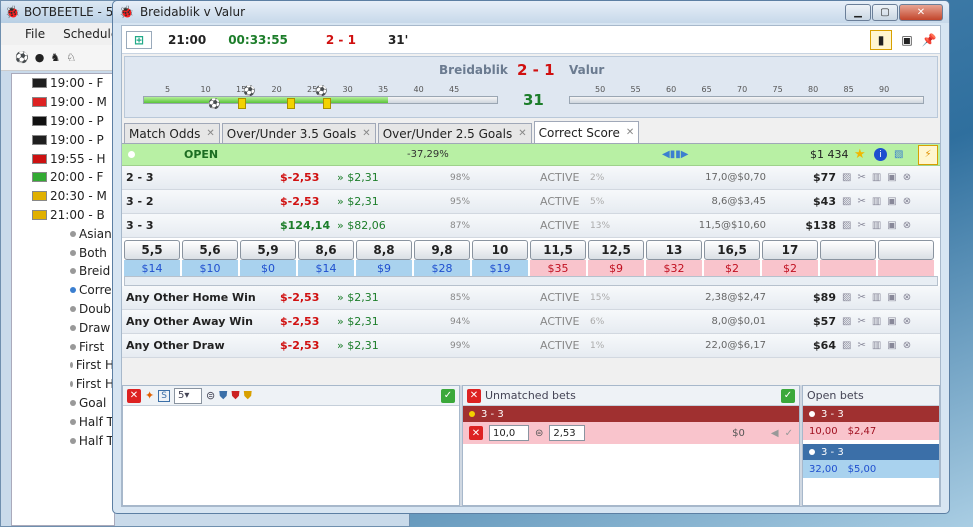  What do you see at coordinates (268, 250) in the screenshot?
I see `ladder-price-button: 5,9` at bounding box center [268, 250].